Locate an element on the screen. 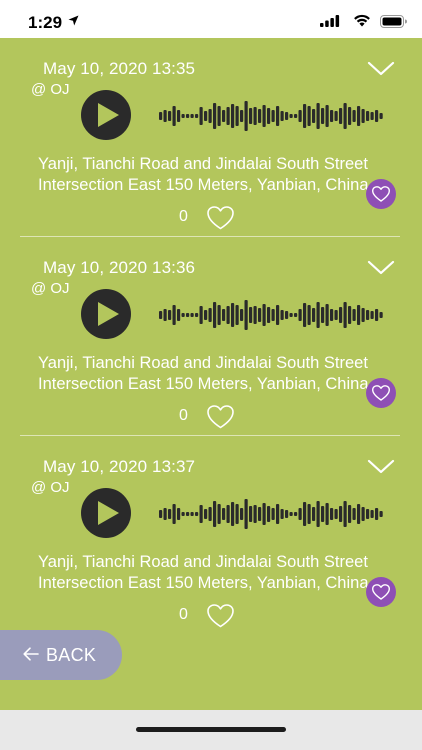 This screenshot has height=750, width=422. recording-date: May 10, 2020 13:36 is located at coordinates (119, 267).